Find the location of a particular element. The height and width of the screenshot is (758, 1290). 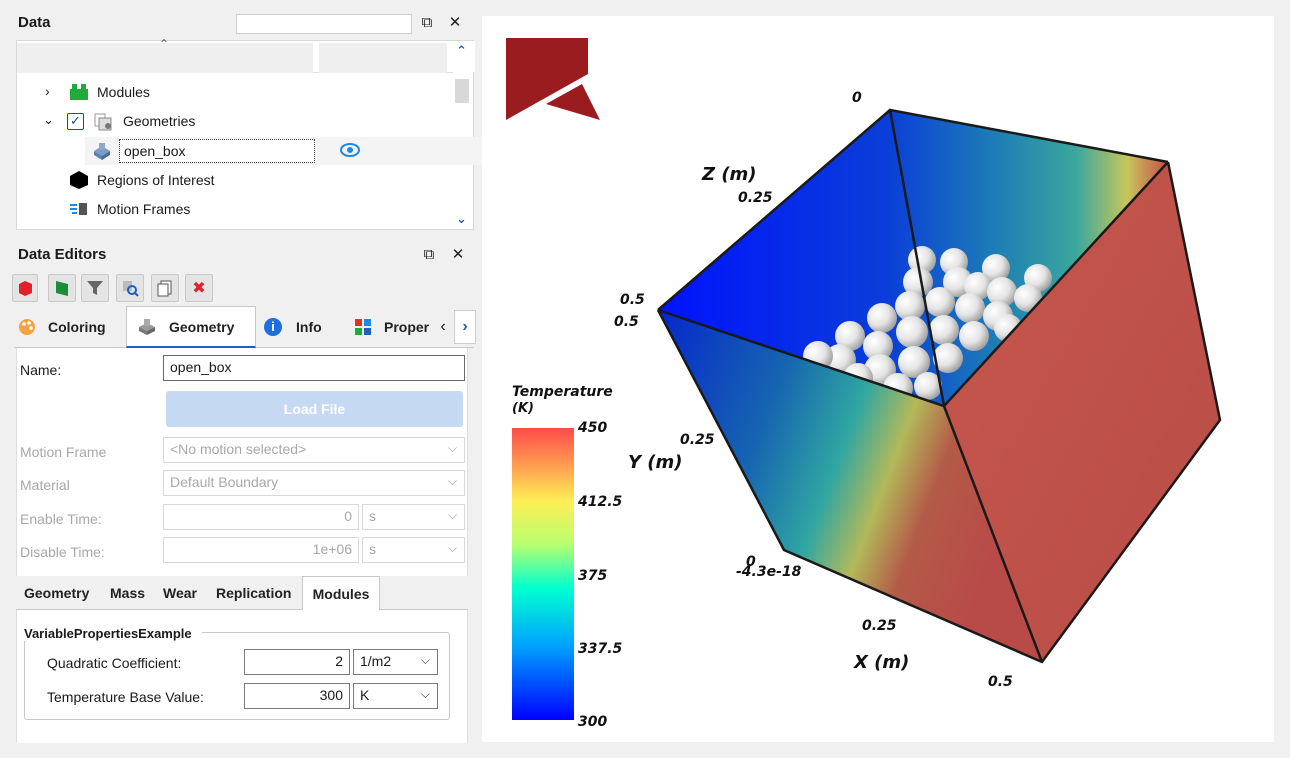

subtab-geometry: Geometry is located at coordinates (56, 593).